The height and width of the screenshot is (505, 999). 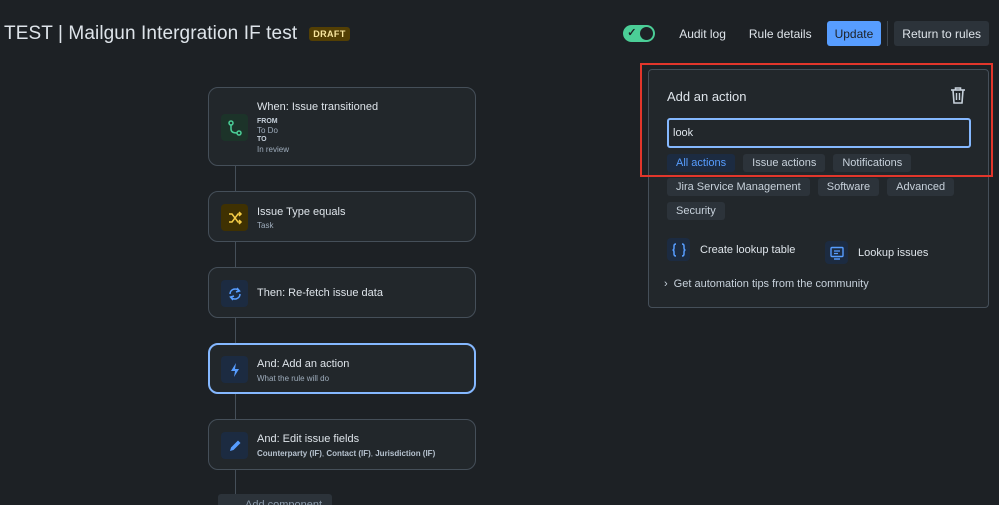 I want to click on category-chip-security: Security, so click(x=696, y=211).